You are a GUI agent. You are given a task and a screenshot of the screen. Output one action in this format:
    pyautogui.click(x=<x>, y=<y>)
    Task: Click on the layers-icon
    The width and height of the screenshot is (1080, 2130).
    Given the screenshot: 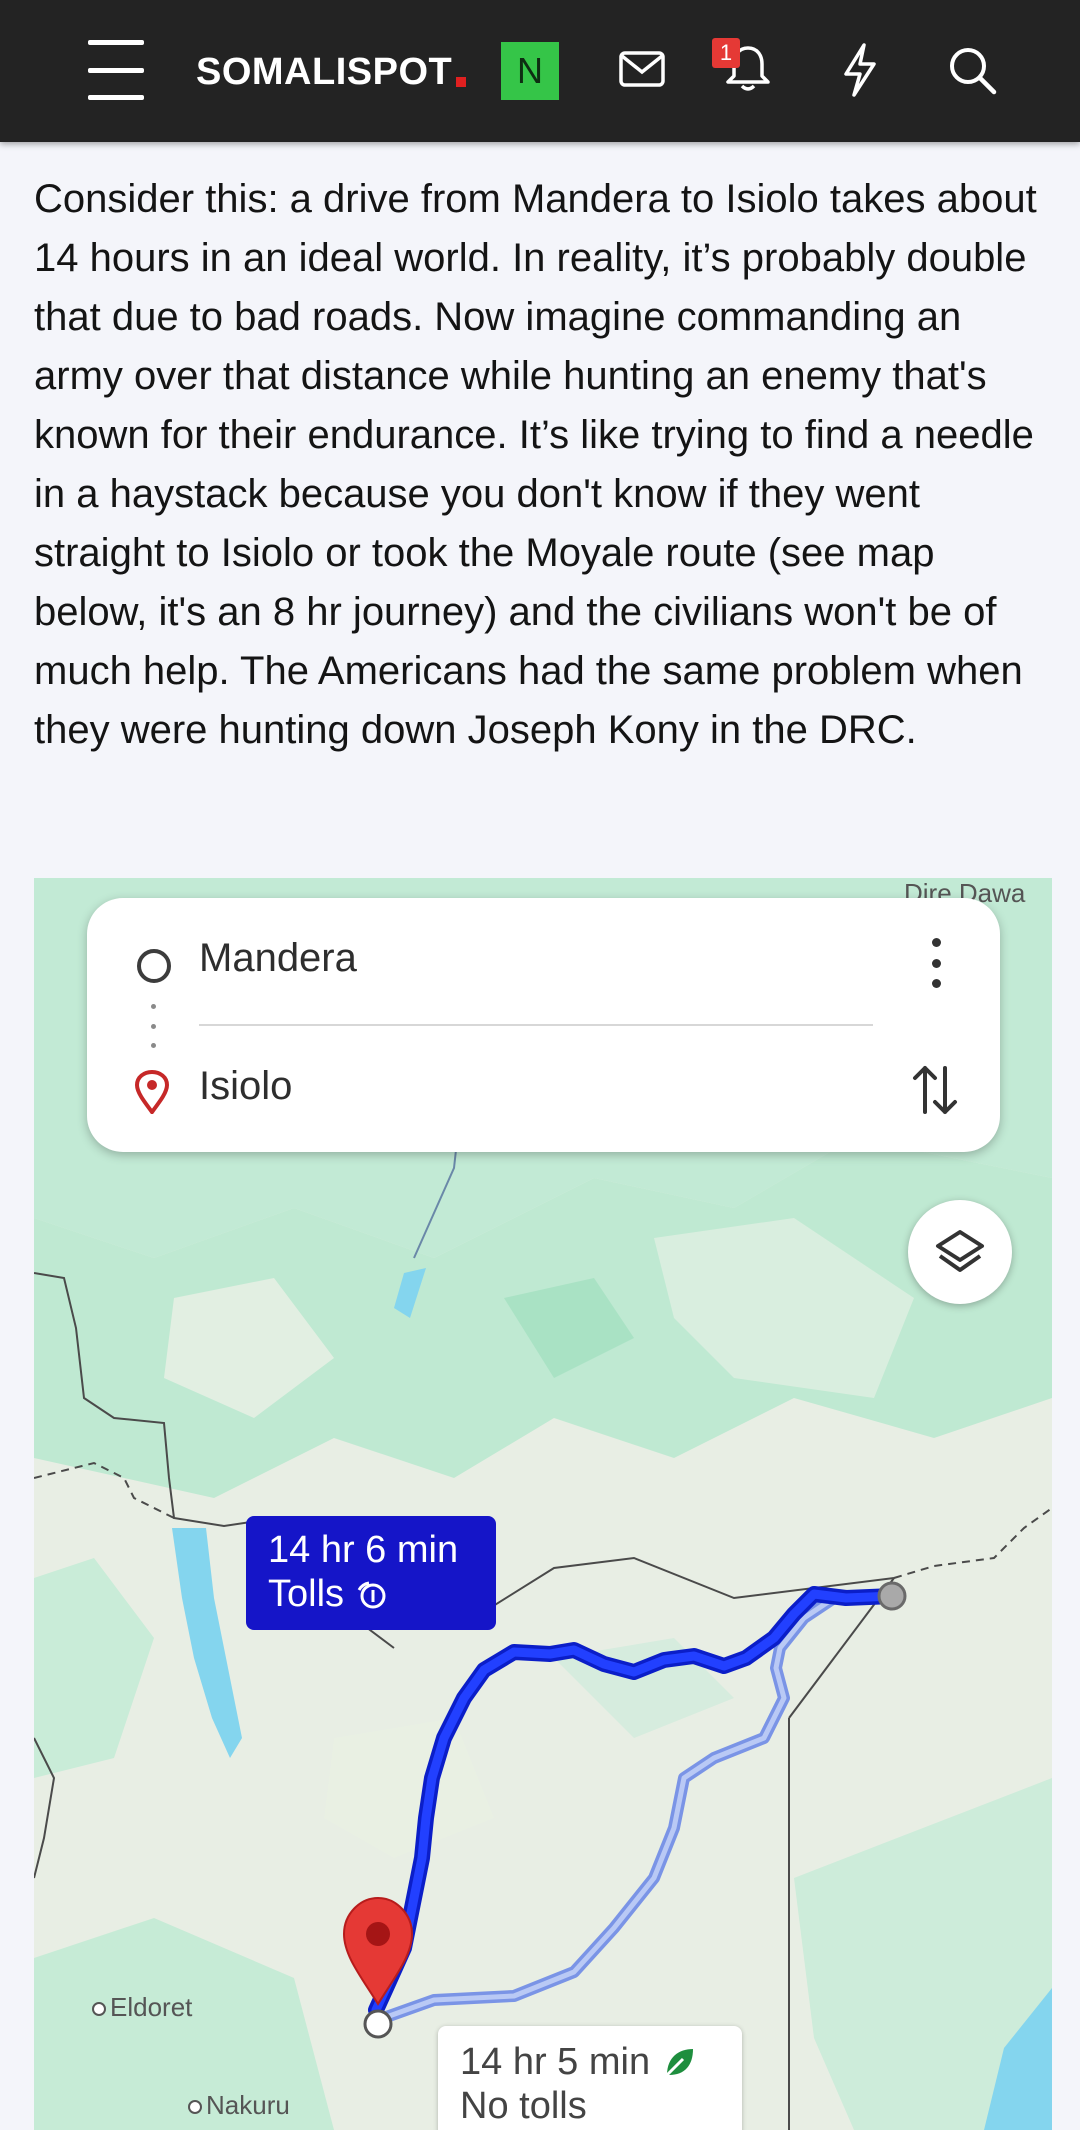 What is the action you would take?
    pyautogui.click(x=960, y=1251)
    